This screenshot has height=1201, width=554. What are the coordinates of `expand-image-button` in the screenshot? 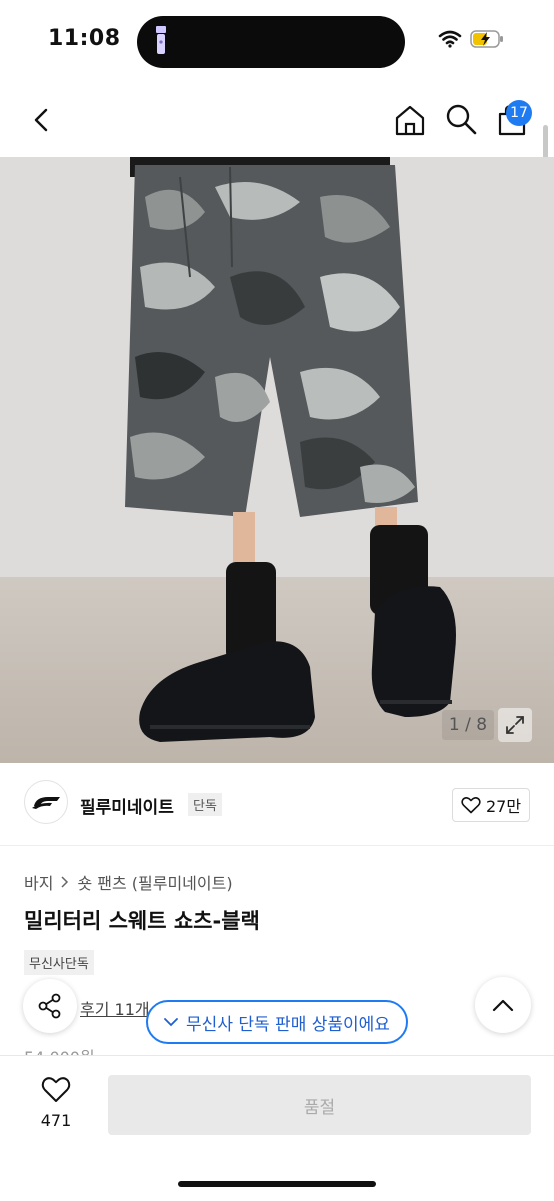 It's located at (515, 725).